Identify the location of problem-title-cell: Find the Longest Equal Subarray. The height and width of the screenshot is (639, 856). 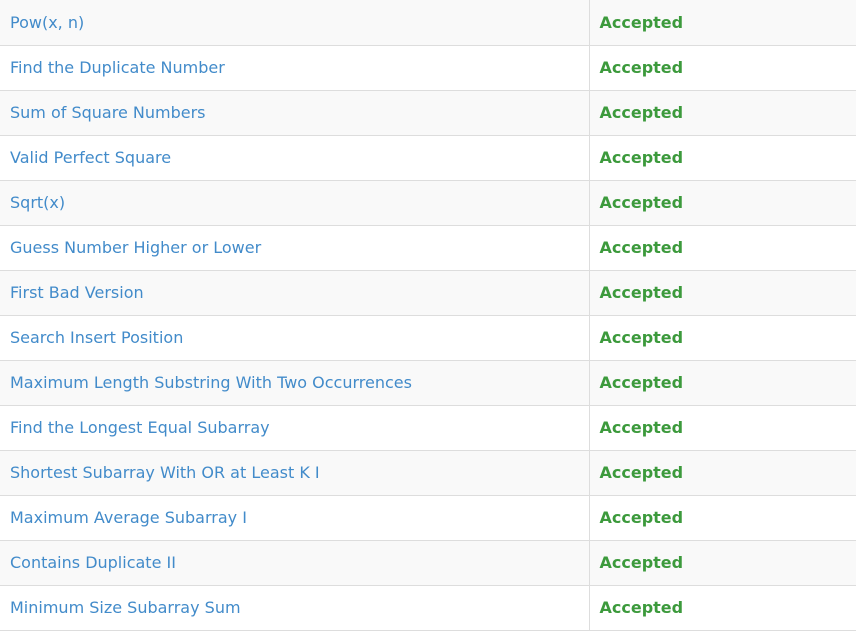
(295, 428).